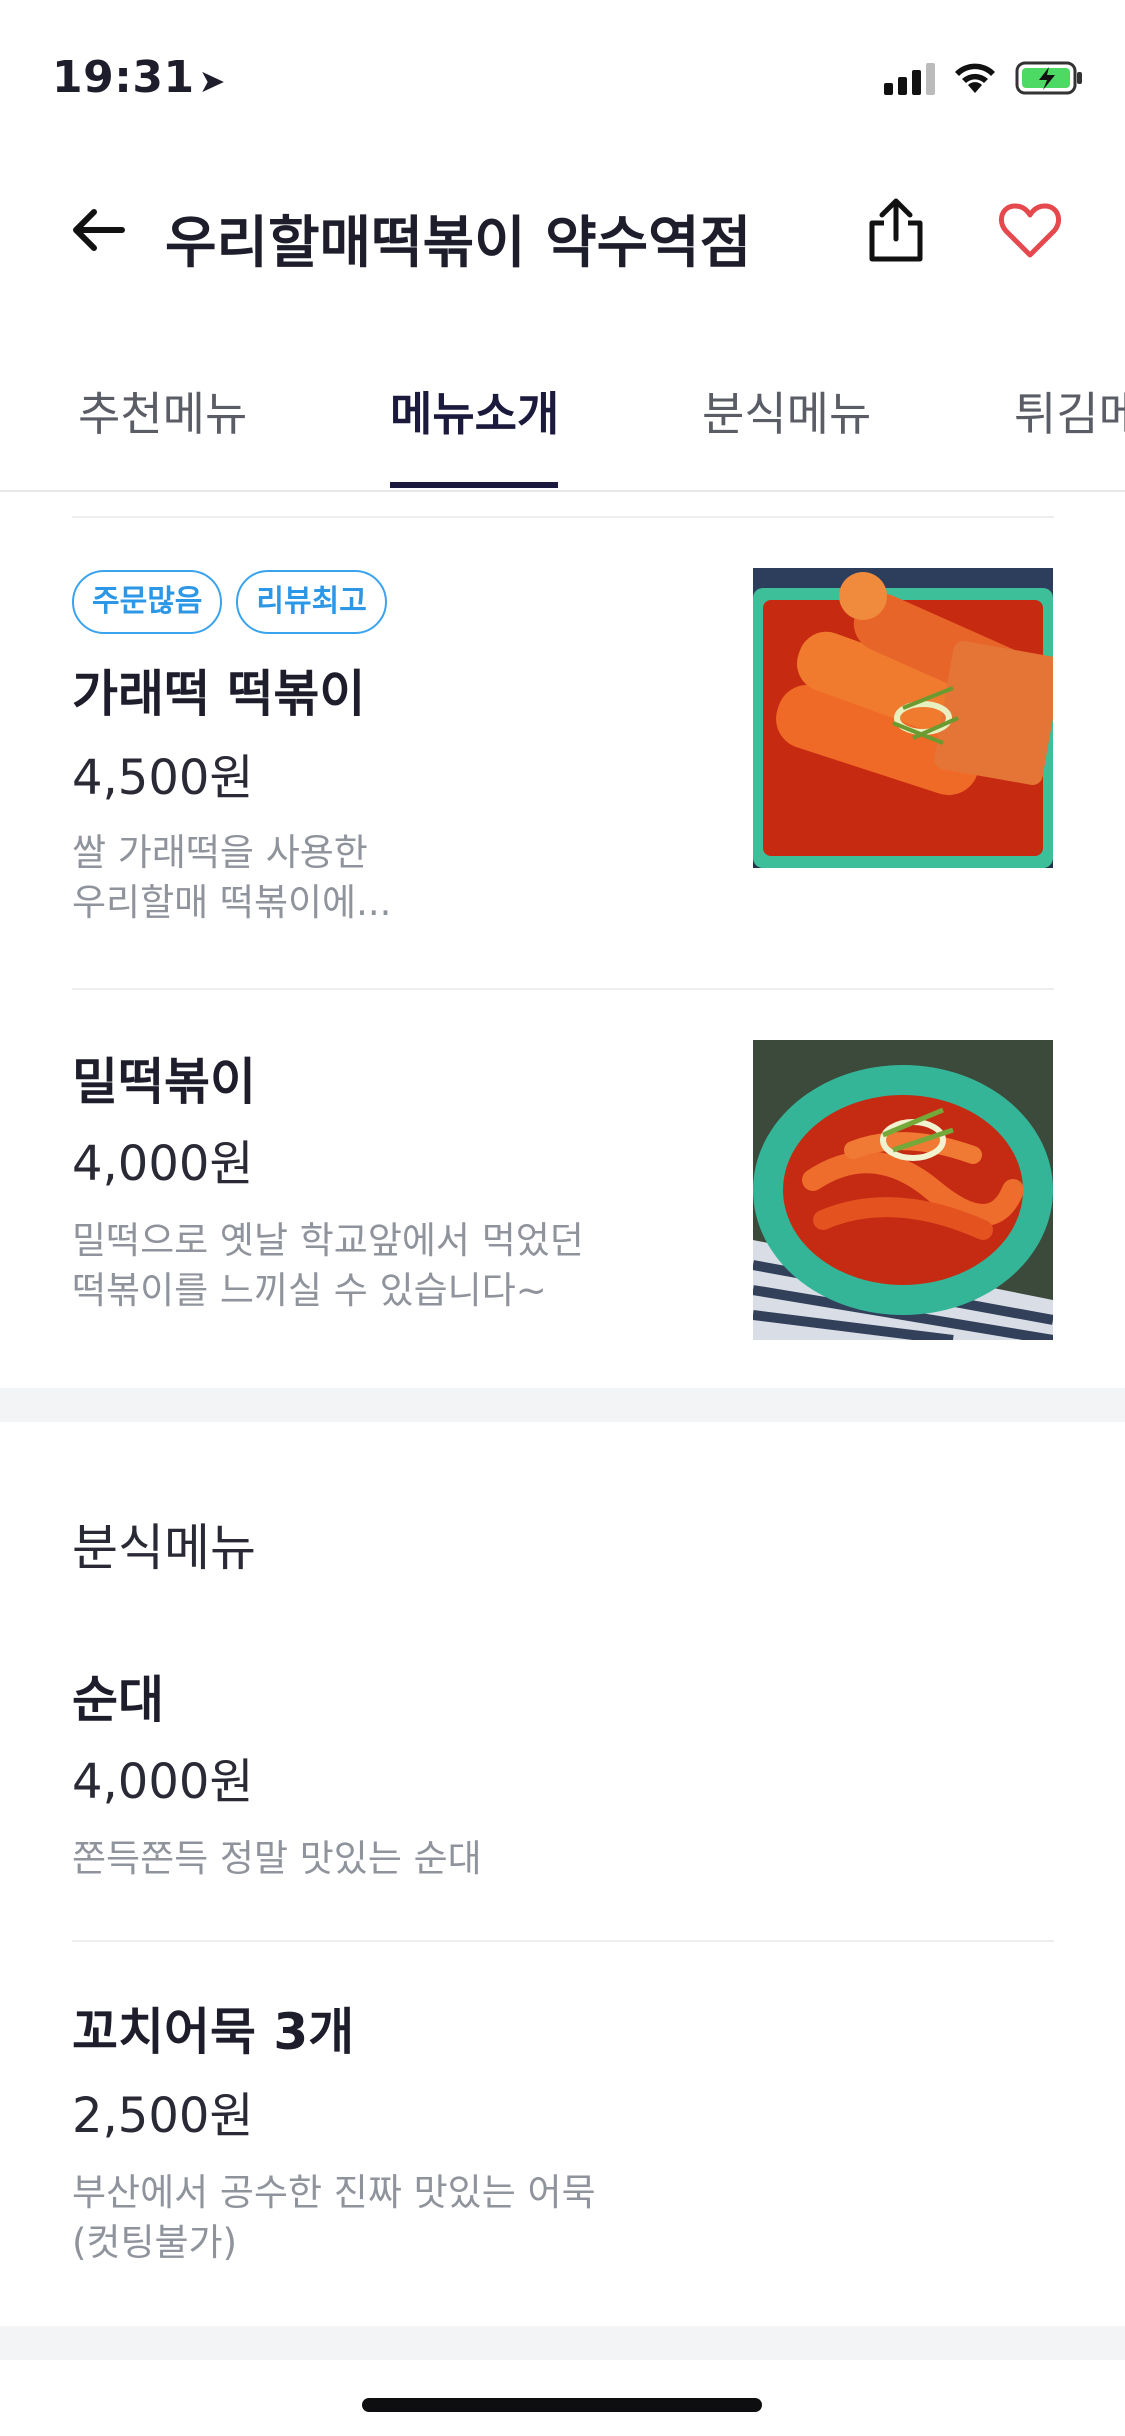  I want to click on menu-item: 순대 4,000원 쫀득쫀득 정말 맛있는 순대, so click(562, 1777).